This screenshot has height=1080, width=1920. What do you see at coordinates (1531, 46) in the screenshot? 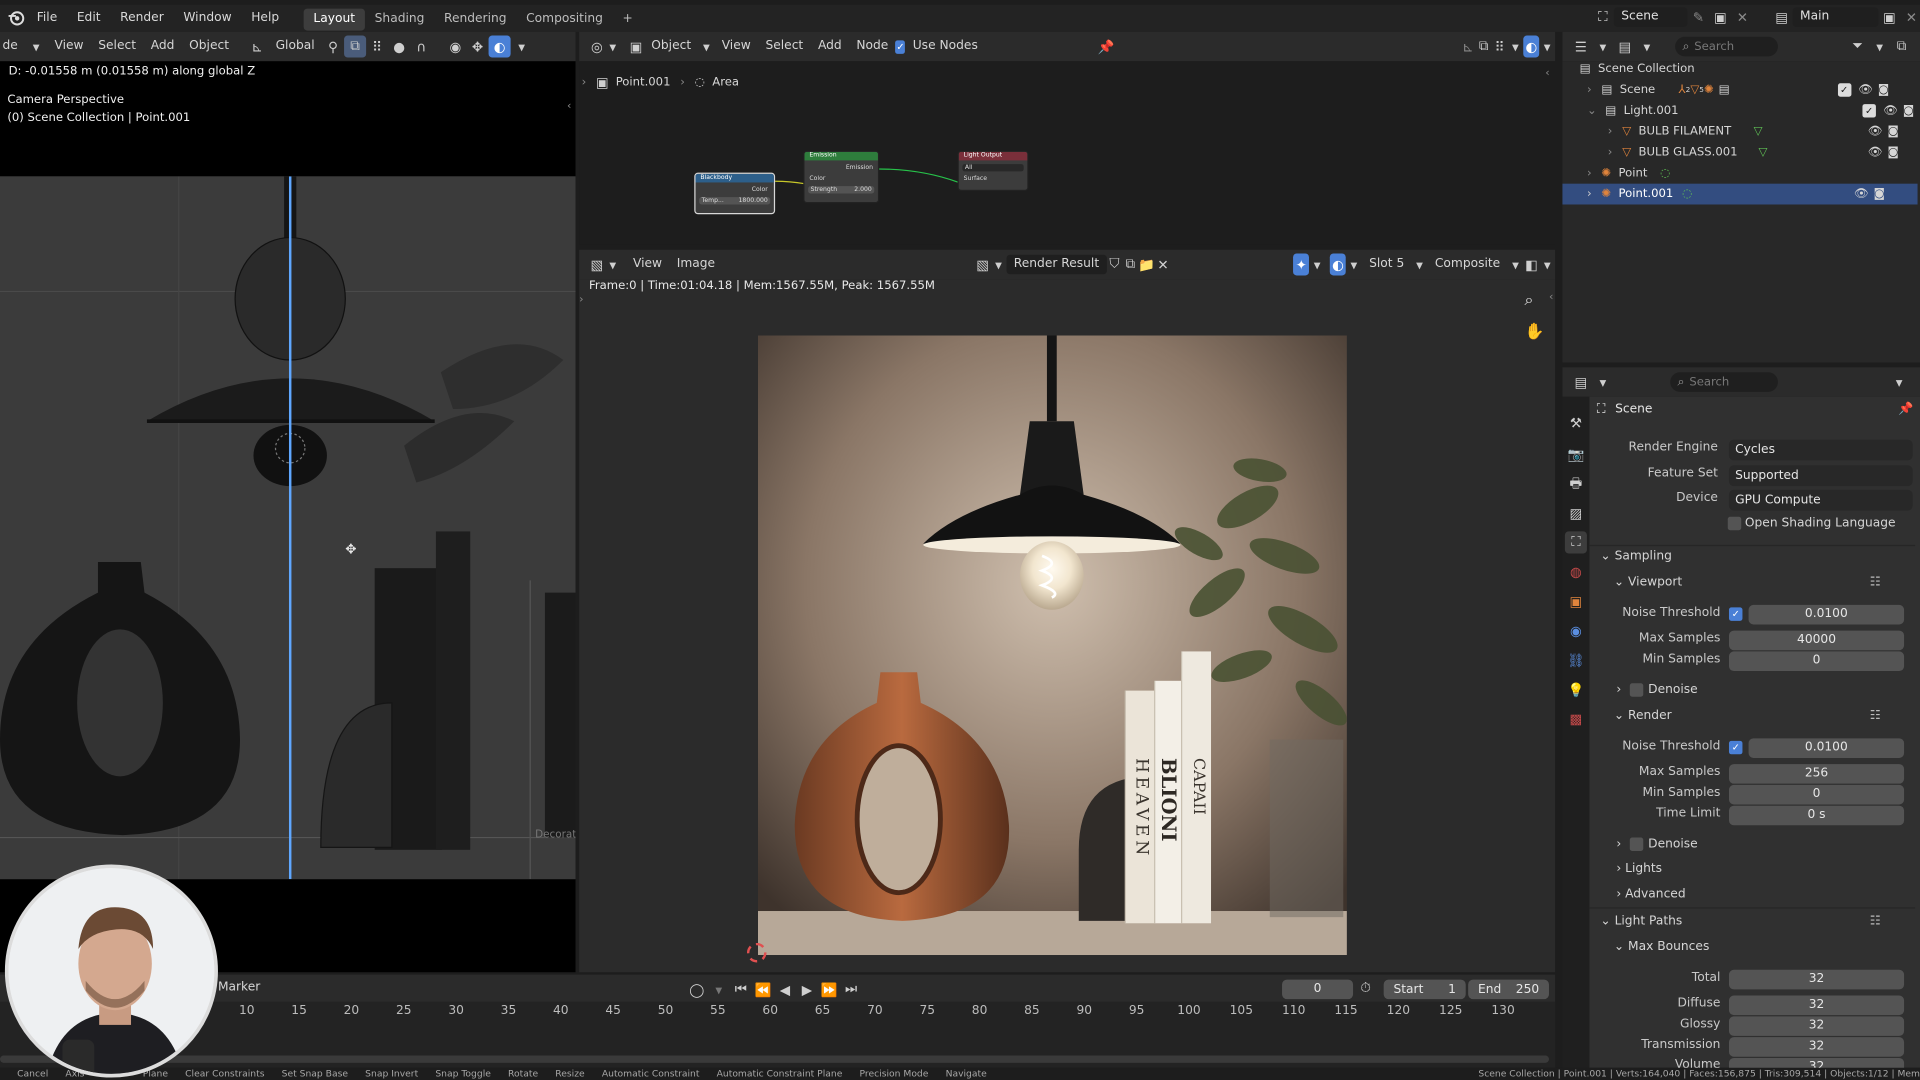
I see `node-overlay-icon: ◐` at bounding box center [1531, 46].